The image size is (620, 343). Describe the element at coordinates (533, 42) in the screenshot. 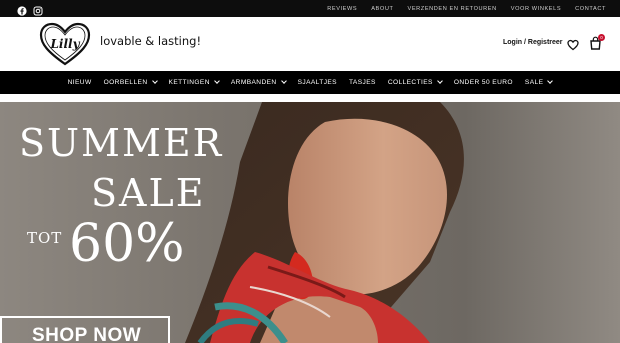

I see `login-link: Login / Registreer` at that location.